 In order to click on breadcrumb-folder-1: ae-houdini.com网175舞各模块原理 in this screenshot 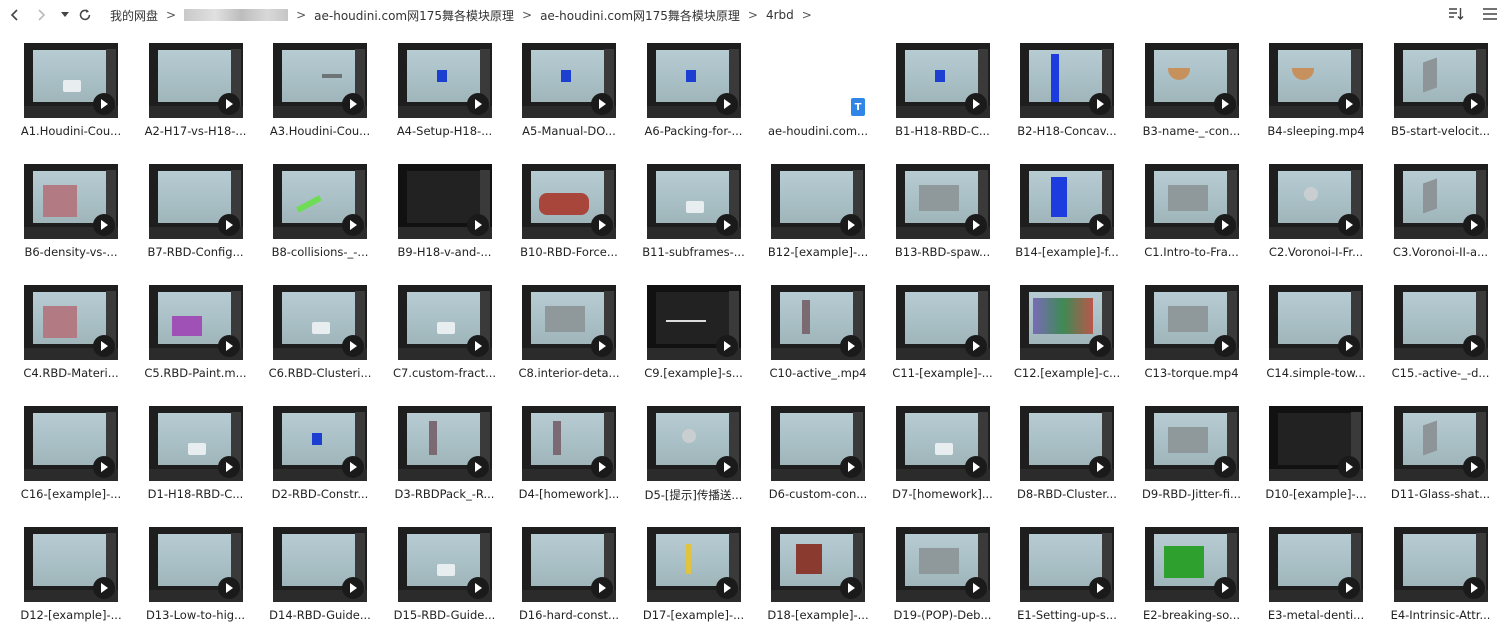, I will do `click(414, 15)`.